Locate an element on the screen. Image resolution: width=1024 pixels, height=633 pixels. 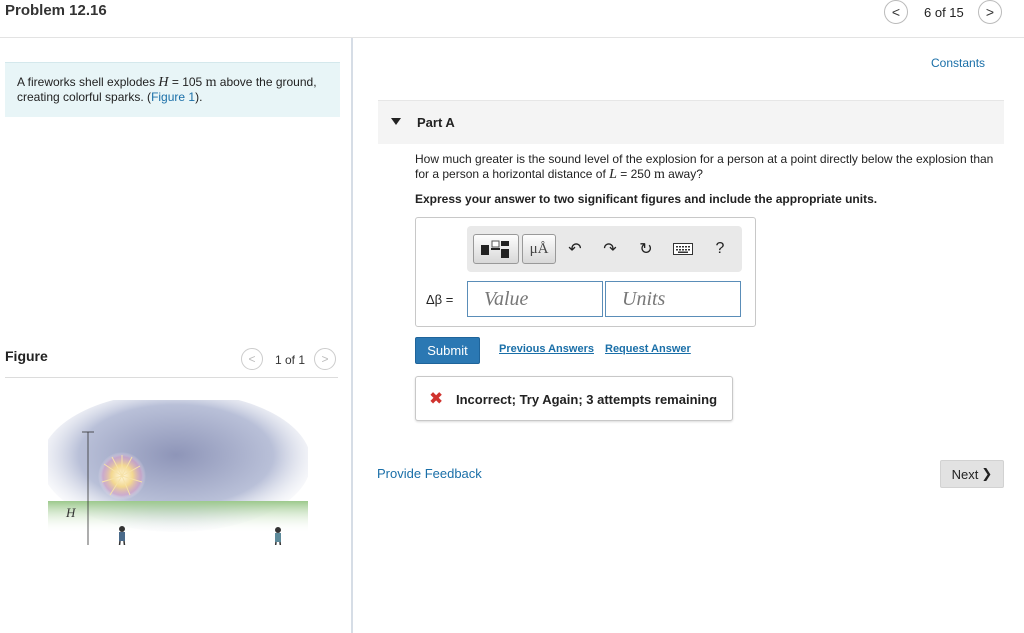
ground is located at coordinates (178, 517).